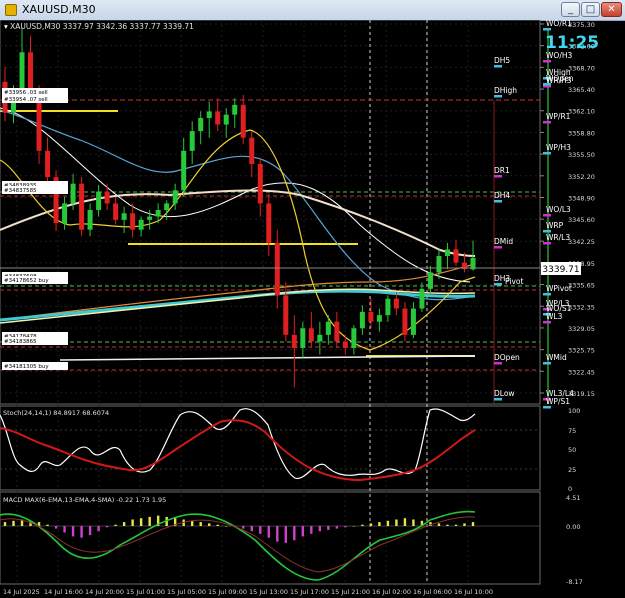 This screenshot has width=625, height=598. Describe the element at coordinates (26, 281) in the screenshot. I see `order-tag-label: #34178652 buy` at that location.